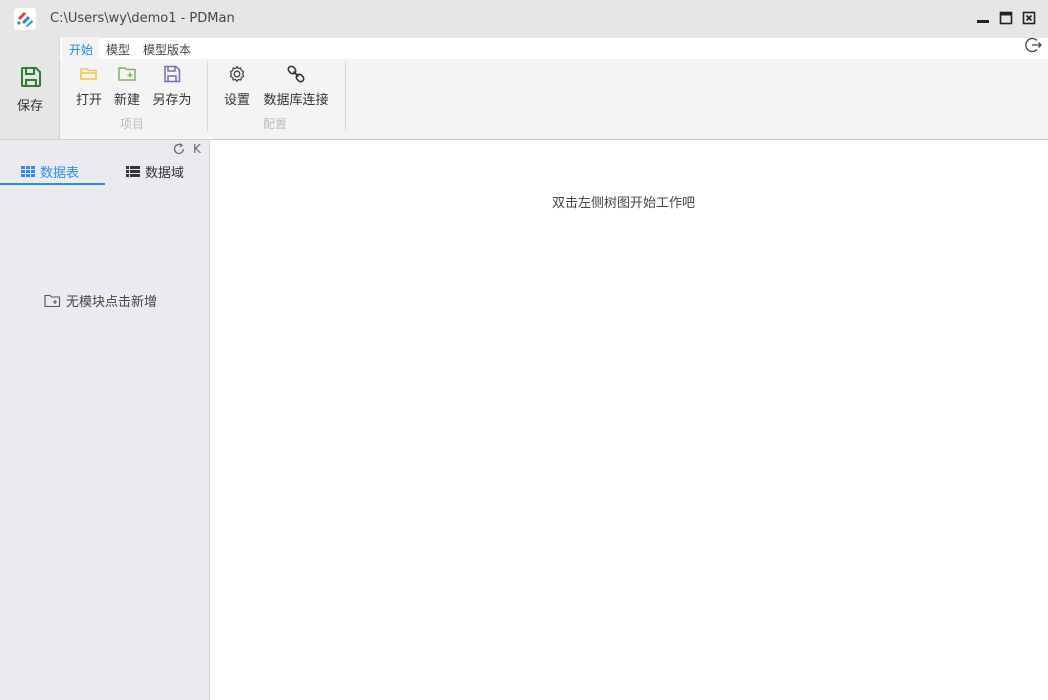 Image resolution: width=1048 pixels, height=700 pixels. Describe the element at coordinates (112, 302) in the screenshot. I see `empty-module-text: 无模块点击新增` at that location.